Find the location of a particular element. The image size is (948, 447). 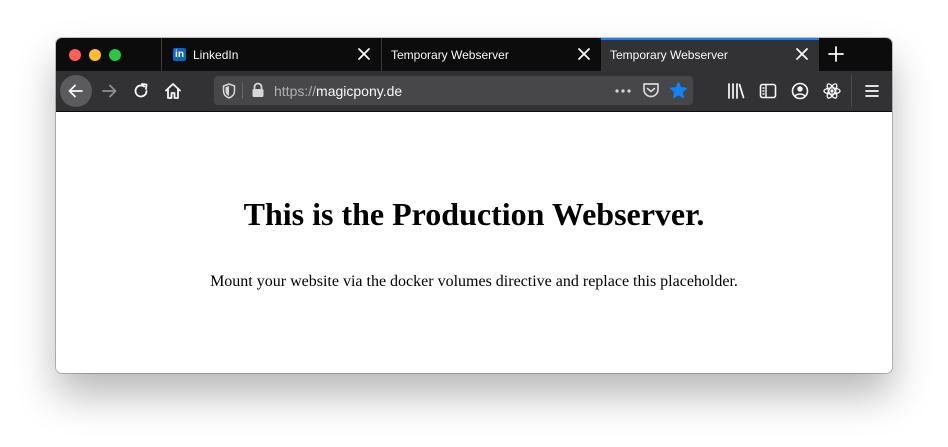

tab-title: LinkedIn is located at coordinates (216, 55).